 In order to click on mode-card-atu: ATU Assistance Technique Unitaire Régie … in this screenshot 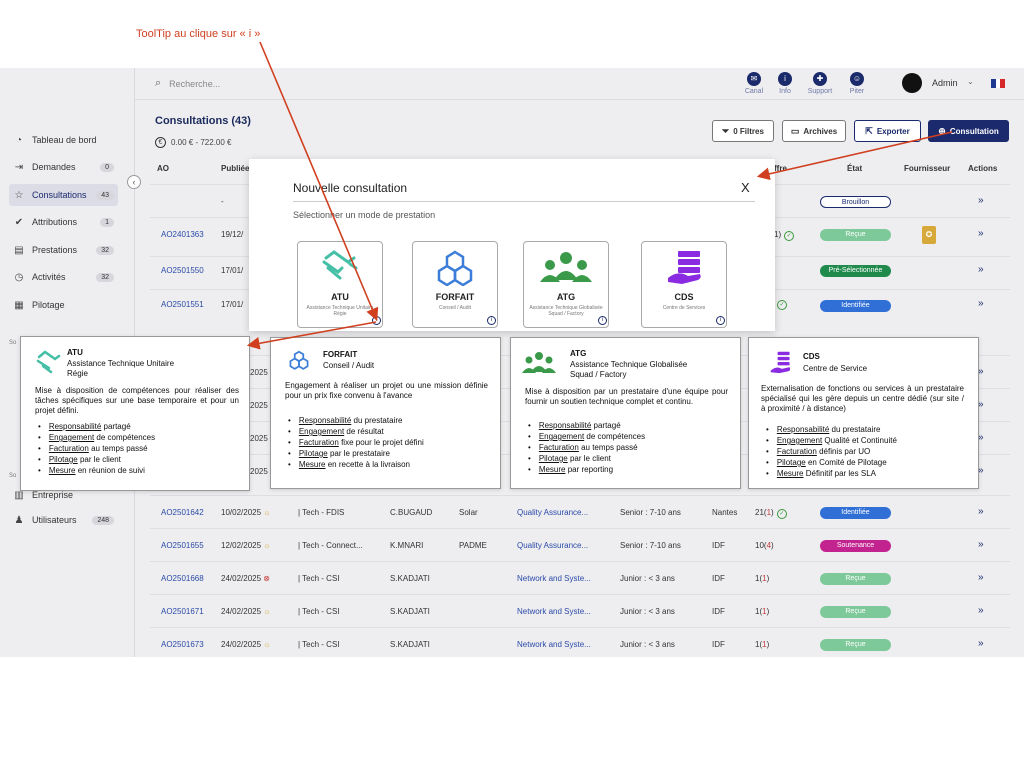, I will do `click(340, 284)`.